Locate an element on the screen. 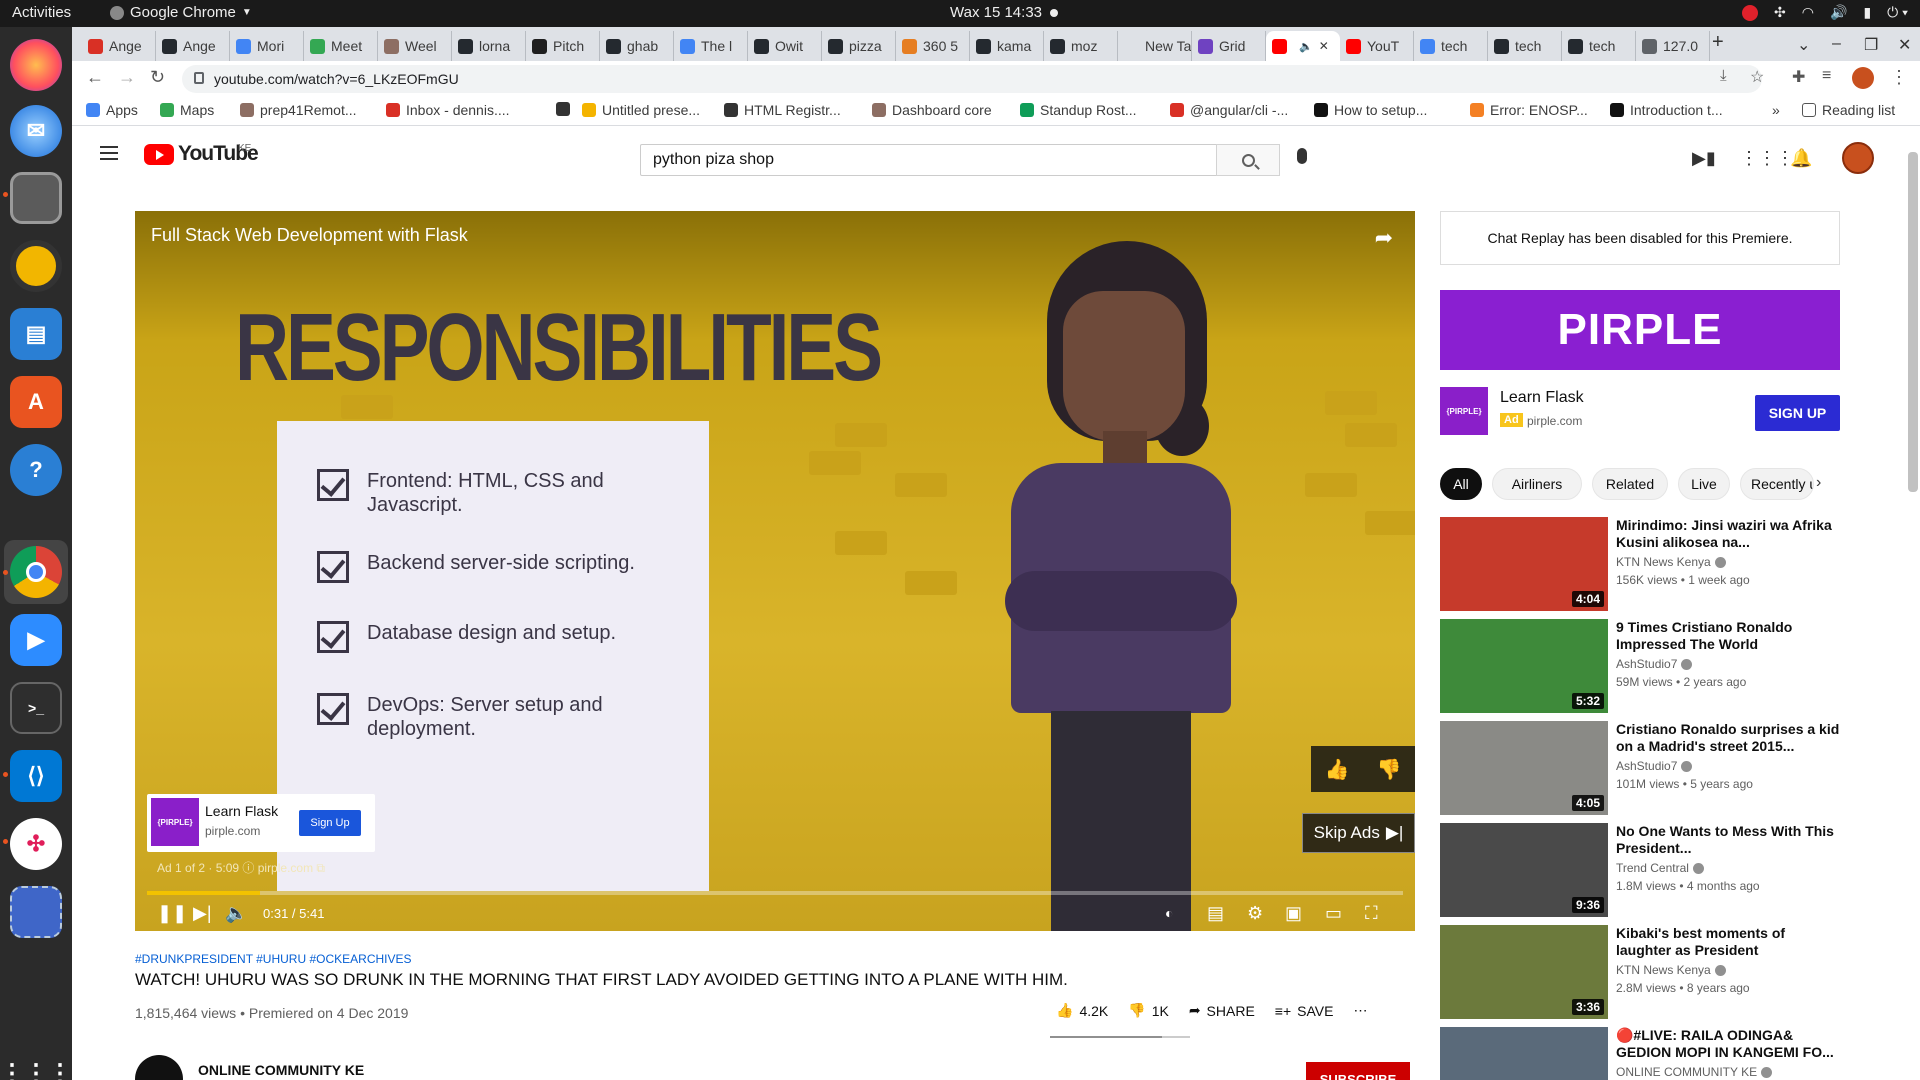 This screenshot has width=1920, height=1080. reload-icon: ↻ is located at coordinates (157, 77).